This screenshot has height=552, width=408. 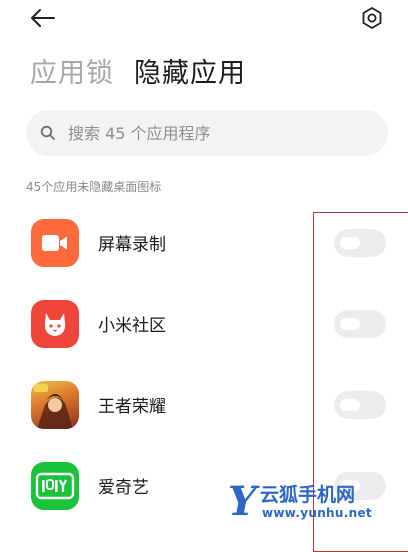 I want to click on app-name: 屏幕录制, so click(x=132, y=245).